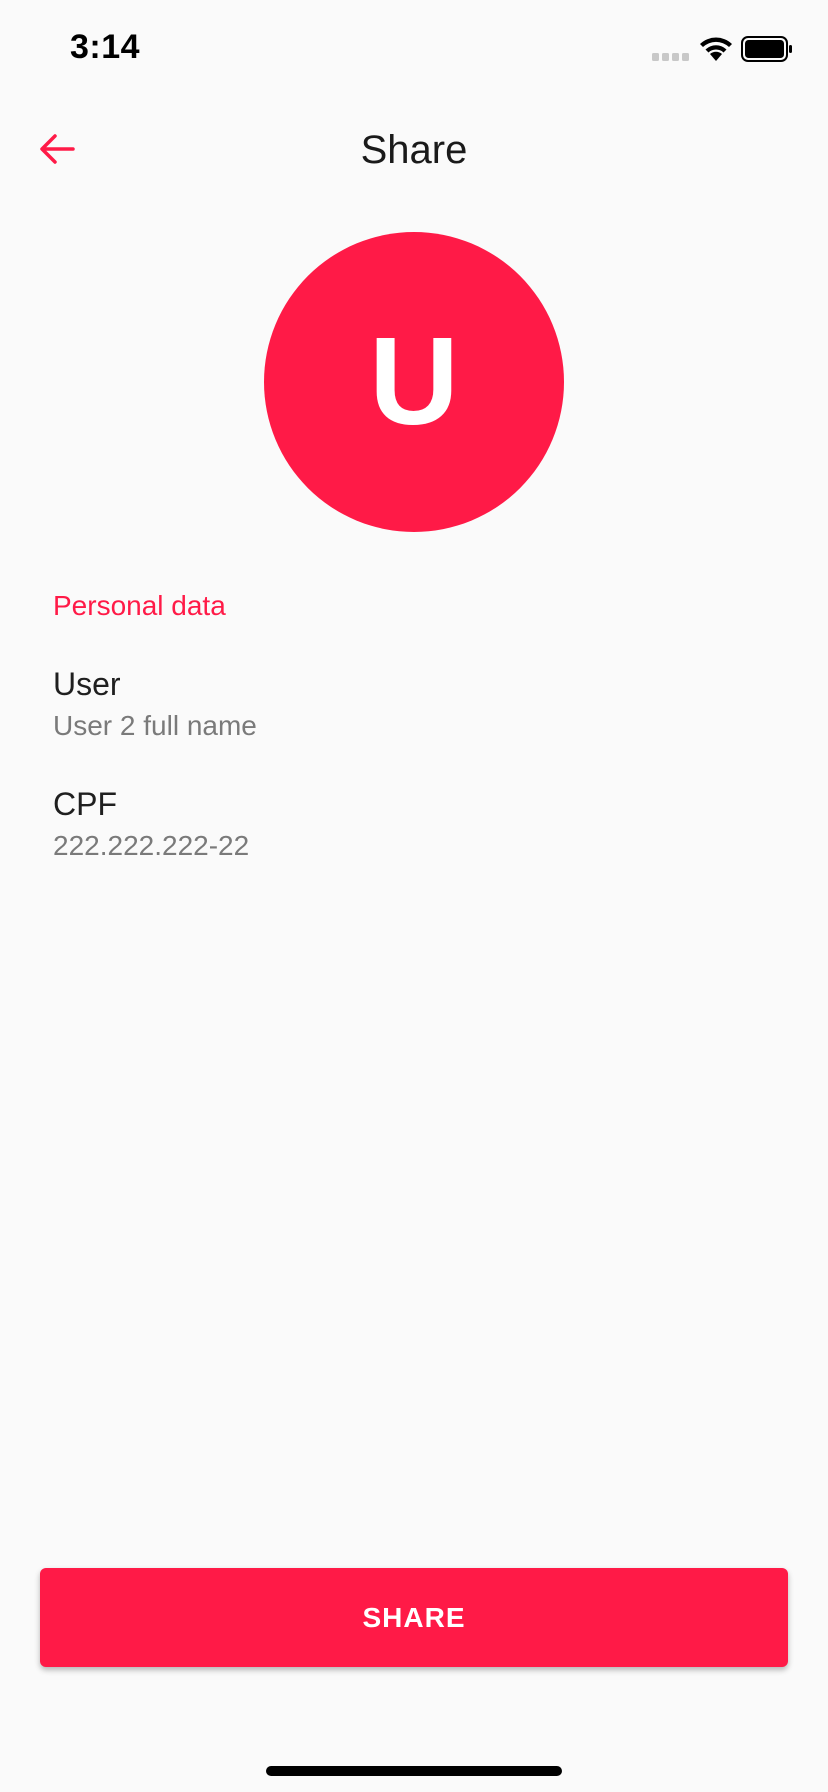 This screenshot has width=828, height=1792. I want to click on avatar: U, so click(414, 382).